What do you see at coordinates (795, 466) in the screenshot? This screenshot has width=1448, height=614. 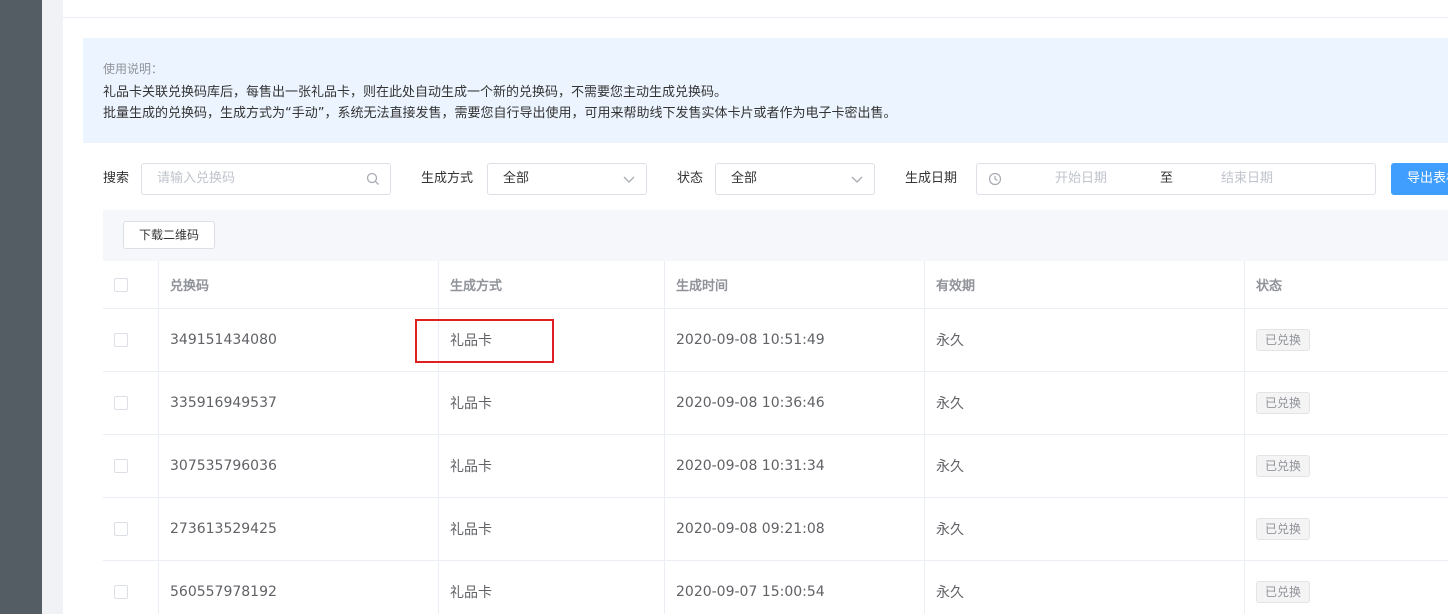 I see `time-cell: 2020-09-08 10:31:34` at bounding box center [795, 466].